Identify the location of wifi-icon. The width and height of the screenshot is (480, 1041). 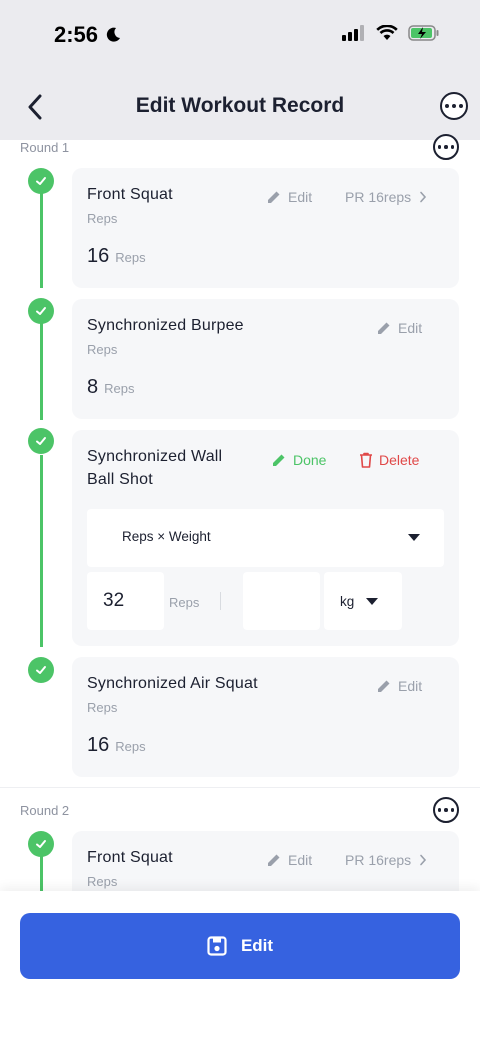
(387, 32).